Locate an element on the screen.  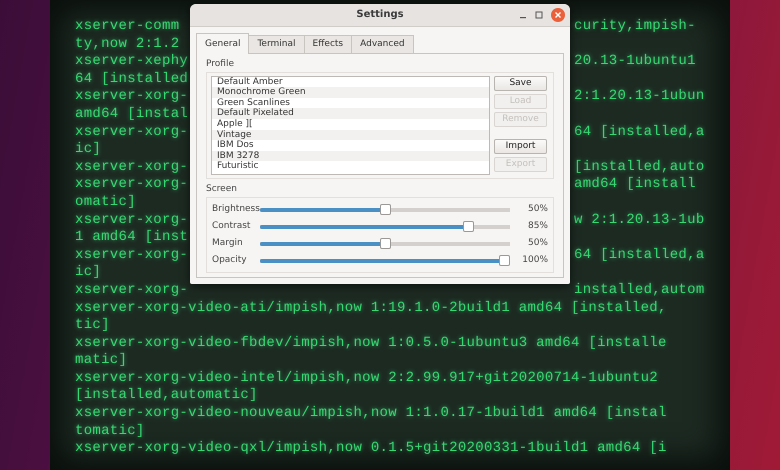
terminal-text: amd64 [install is located at coordinates (635, 185).